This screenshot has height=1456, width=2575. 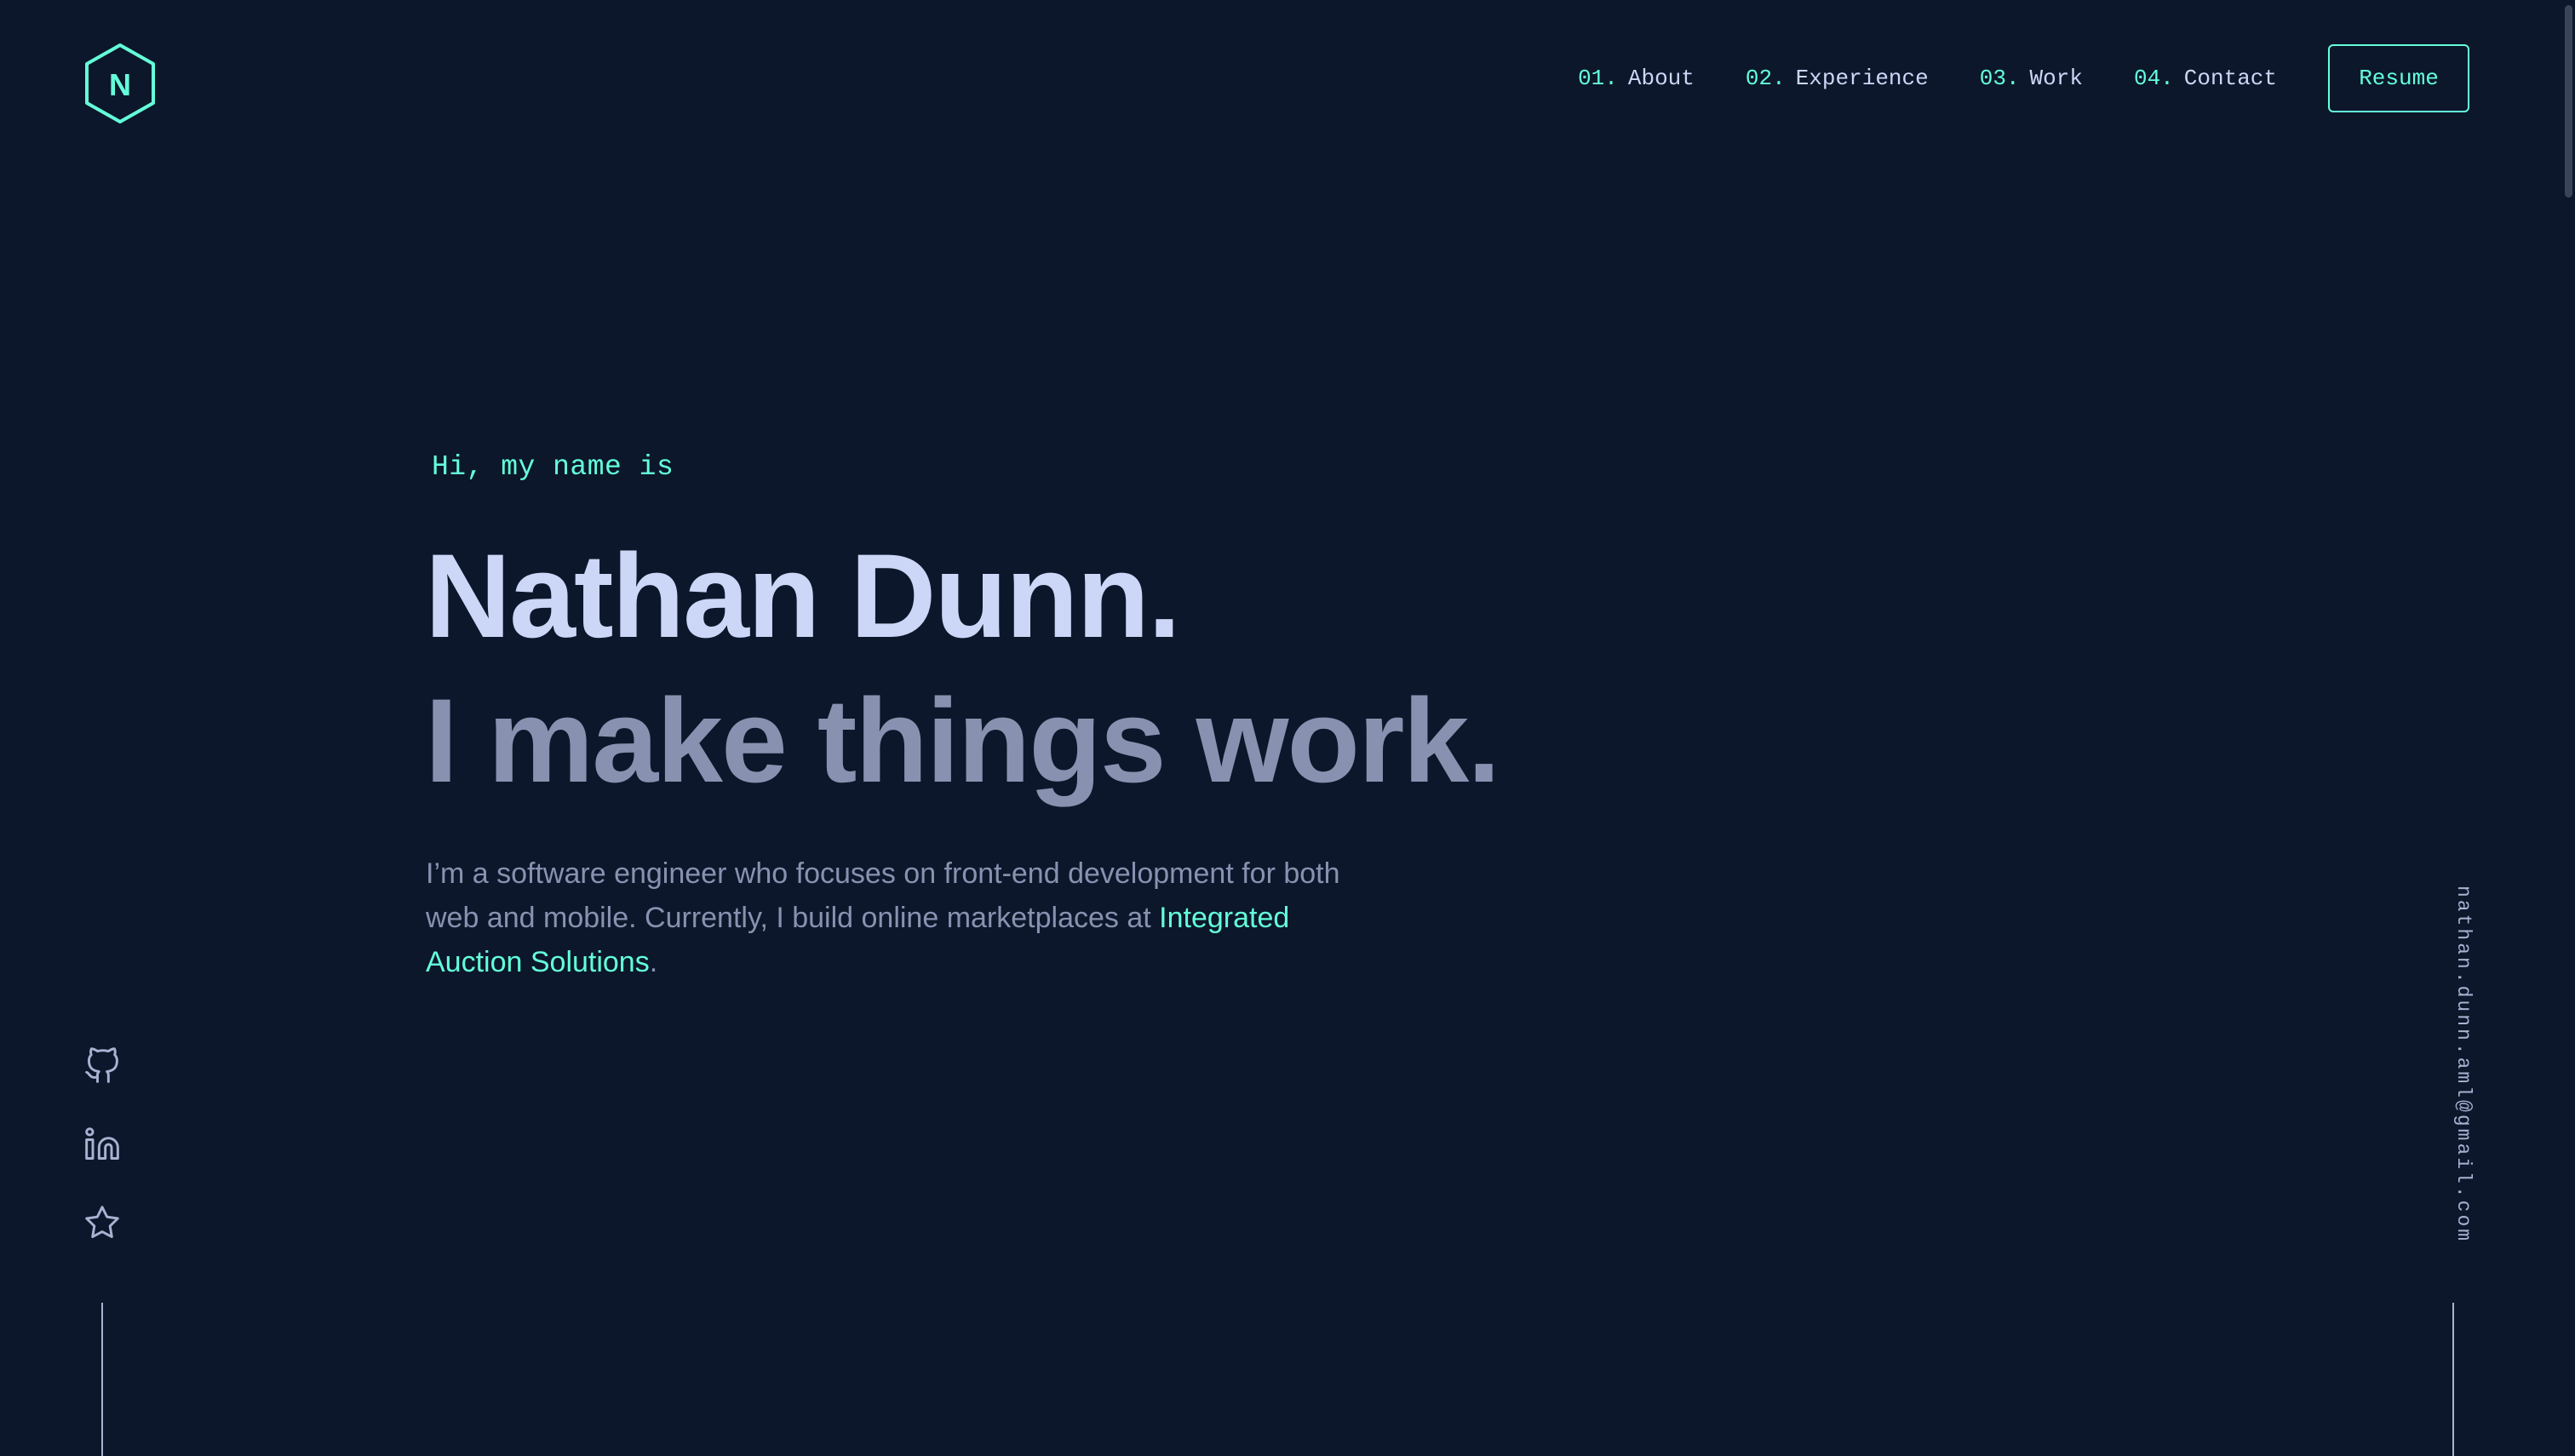 What do you see at coordinates (553, 467) in the screenshot?
I see `hero-greeting: Hi, my name is` at bounding box center [553, 467].